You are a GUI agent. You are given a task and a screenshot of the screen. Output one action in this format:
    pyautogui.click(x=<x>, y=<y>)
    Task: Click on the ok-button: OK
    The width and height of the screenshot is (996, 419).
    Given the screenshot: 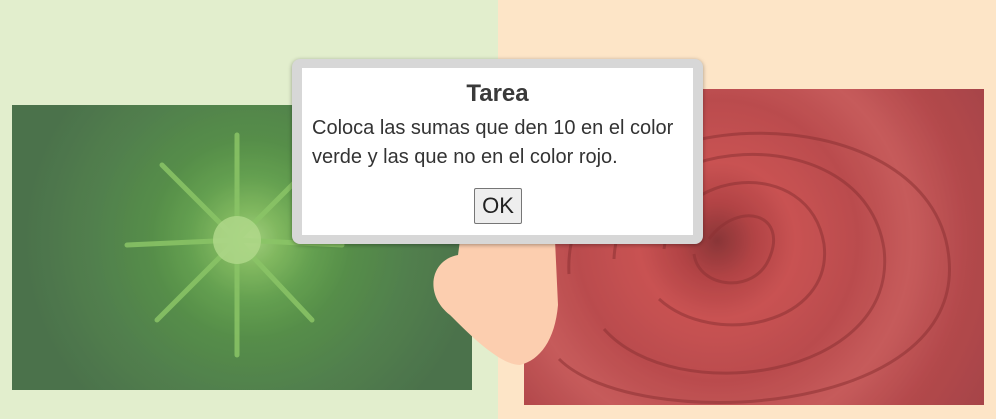 What is the action you would take?
    pyautogui.click(x=498, y=206)
    